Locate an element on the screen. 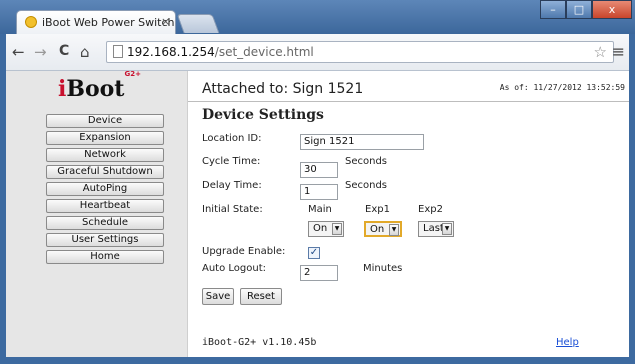 This screenshot has width=635, height=364. exp2-state-select: Last ▼ is located at coordinates (436, 229).